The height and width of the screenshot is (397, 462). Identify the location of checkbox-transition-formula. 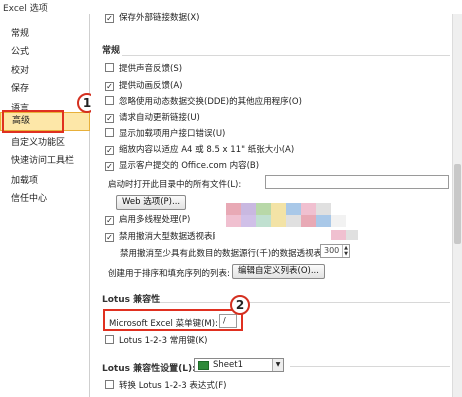
(109, 384).